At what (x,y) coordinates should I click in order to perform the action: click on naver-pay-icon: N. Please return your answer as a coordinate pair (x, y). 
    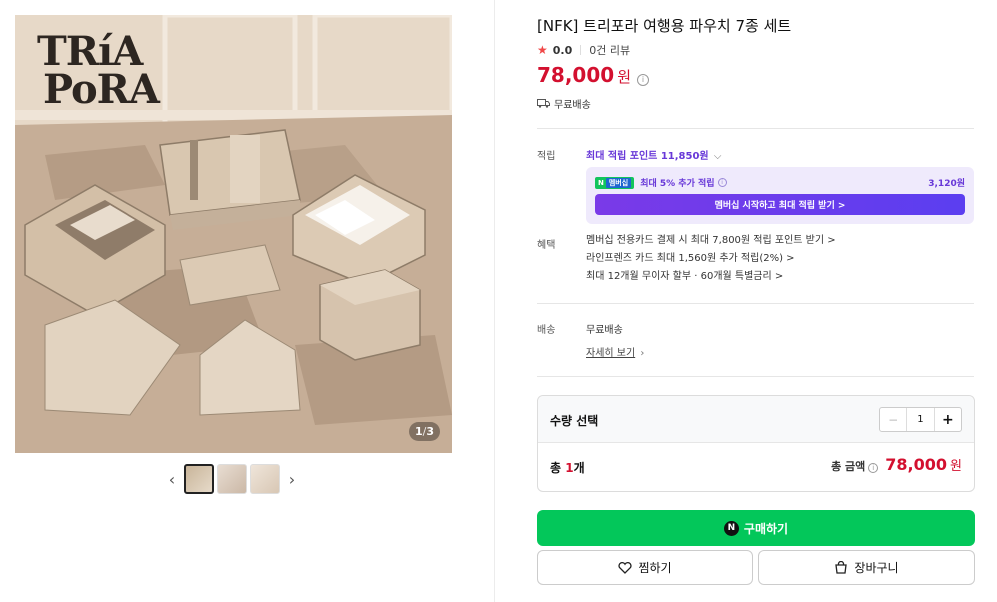
    Looking at the image, I should click on (731, 528).